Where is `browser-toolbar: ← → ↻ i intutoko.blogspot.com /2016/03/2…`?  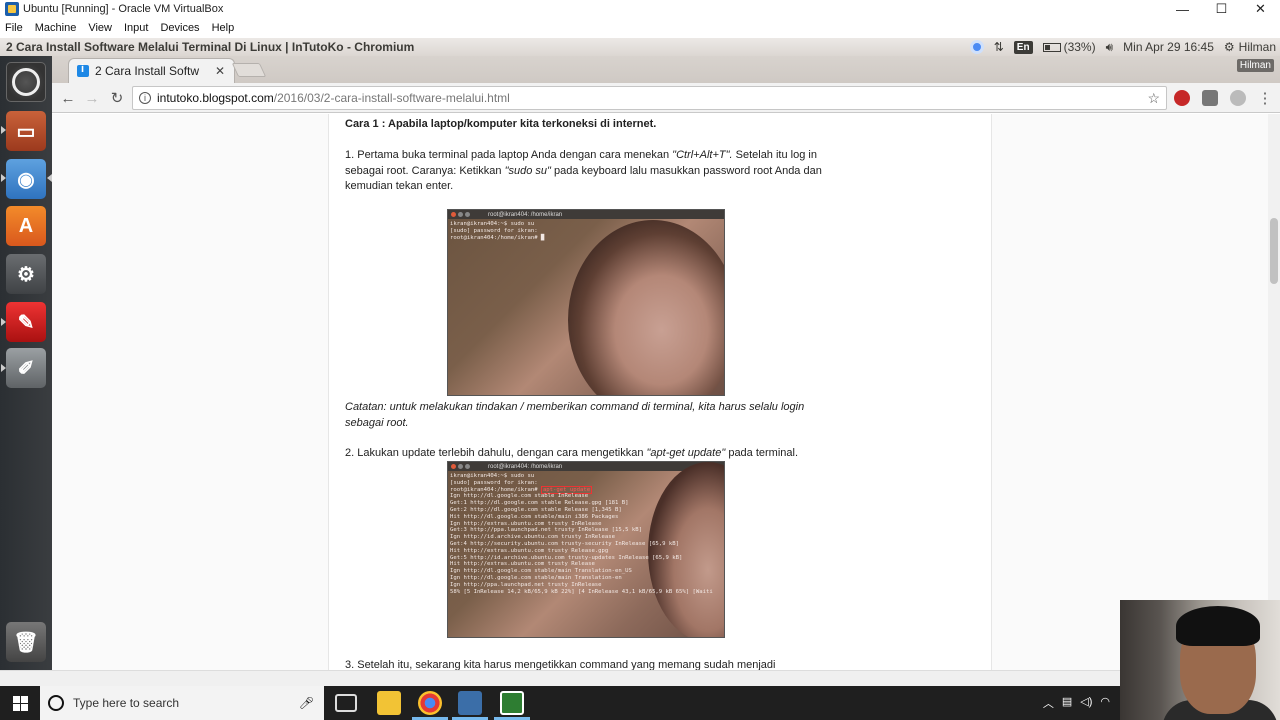
browser-toolbar: ← → ↻ i intutoko.blogspot.com /2016/03/2… is located at coordinates (666, 98).